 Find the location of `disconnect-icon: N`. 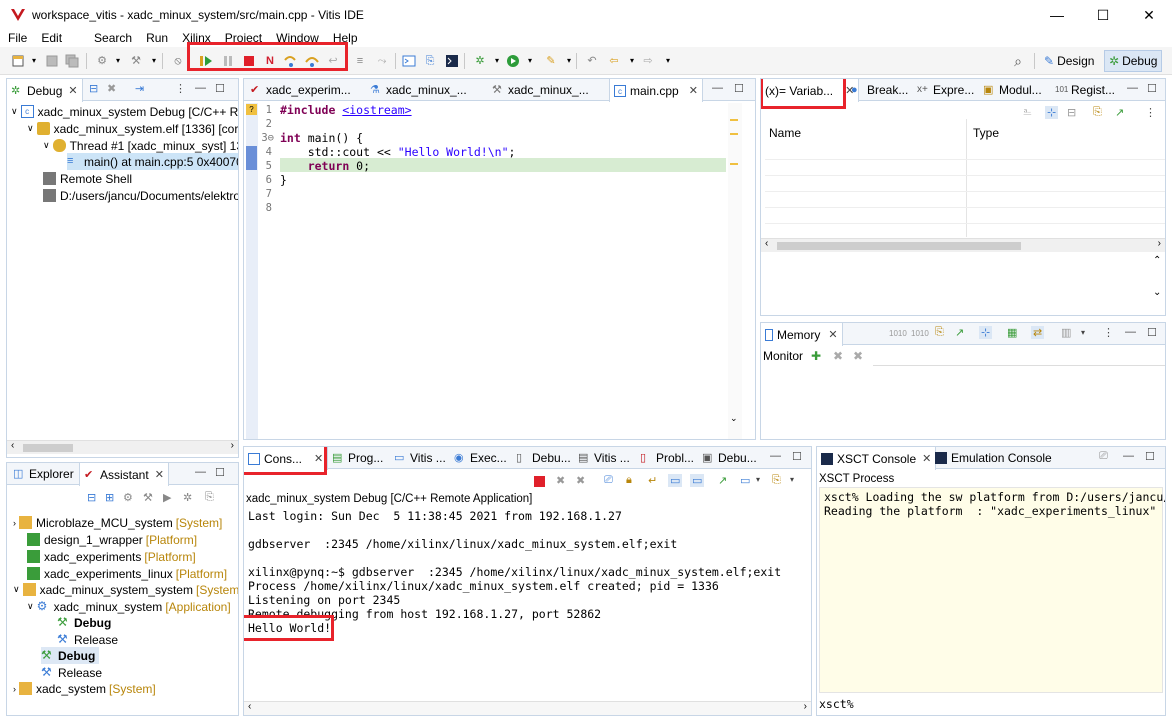

disconnect-icon: N is located at coordinates (270, 61).